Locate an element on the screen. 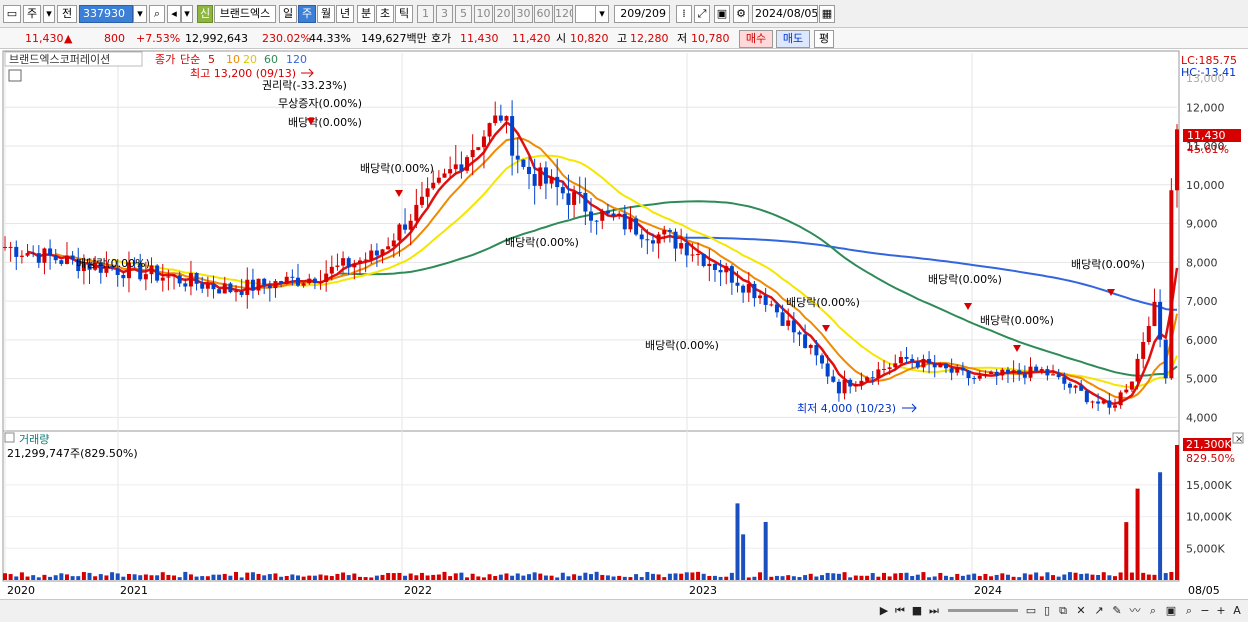  period-day-button: 일 is located at coordinates (288, 14).